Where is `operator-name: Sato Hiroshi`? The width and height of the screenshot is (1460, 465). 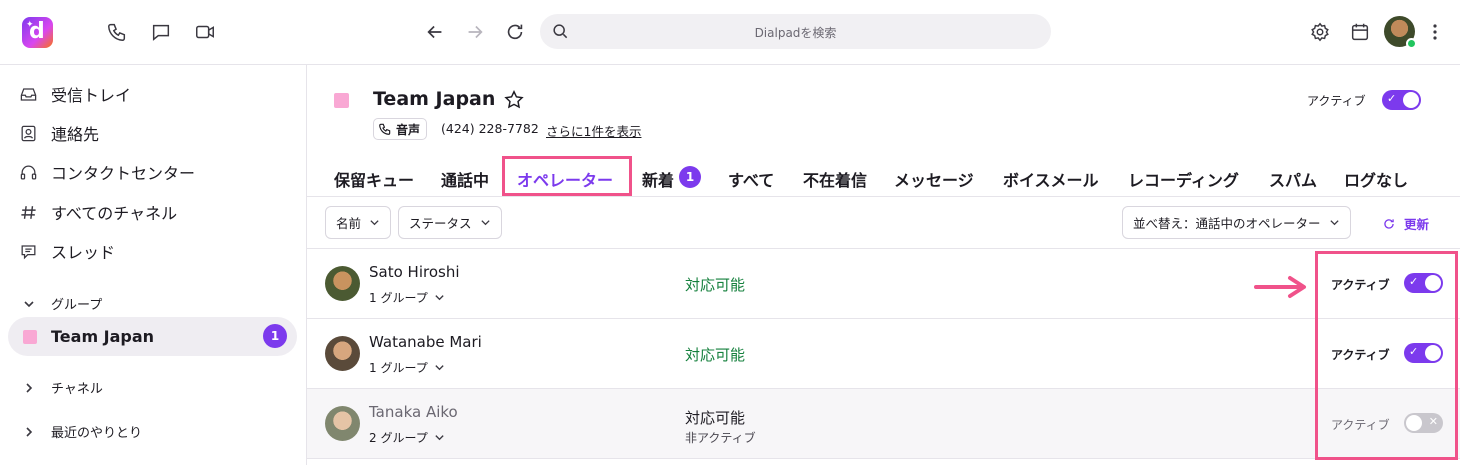
operator-name: Sato Hiroshi is located at coordinates (414, 272).